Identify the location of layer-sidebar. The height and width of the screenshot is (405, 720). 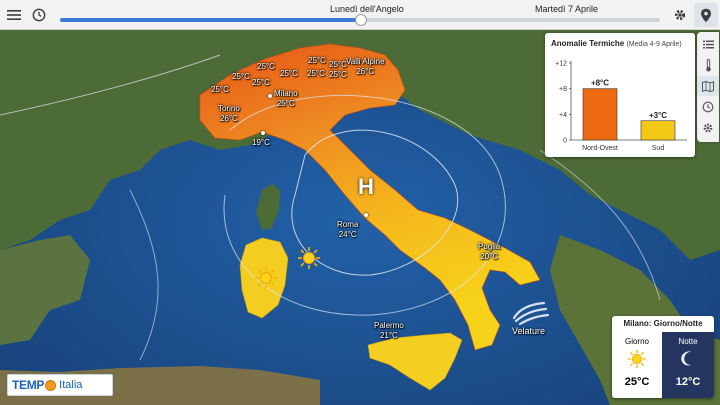
(708, 87).